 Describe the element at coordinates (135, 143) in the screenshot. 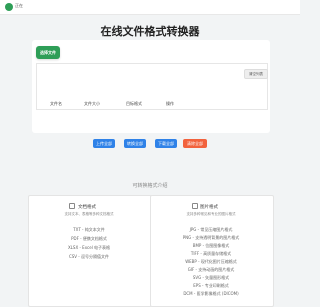

I see `convert-all-button: 转换全部` at that location.